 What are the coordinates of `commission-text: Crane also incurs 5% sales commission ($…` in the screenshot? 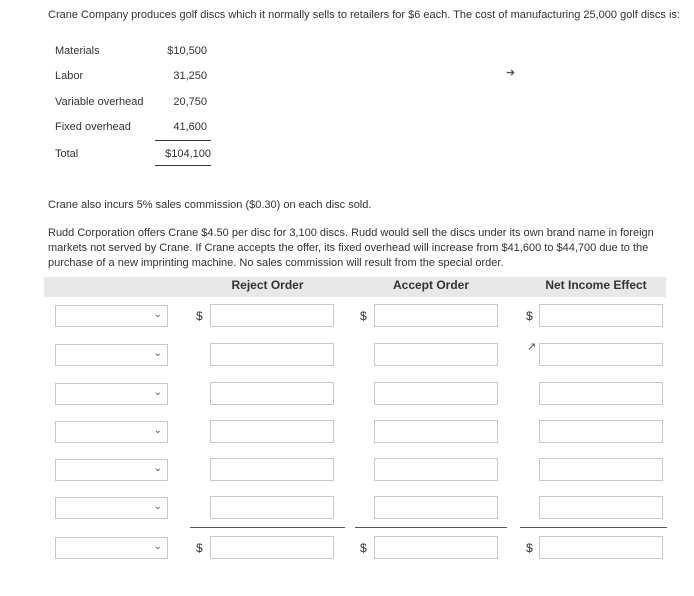 It's located at (210, 205).